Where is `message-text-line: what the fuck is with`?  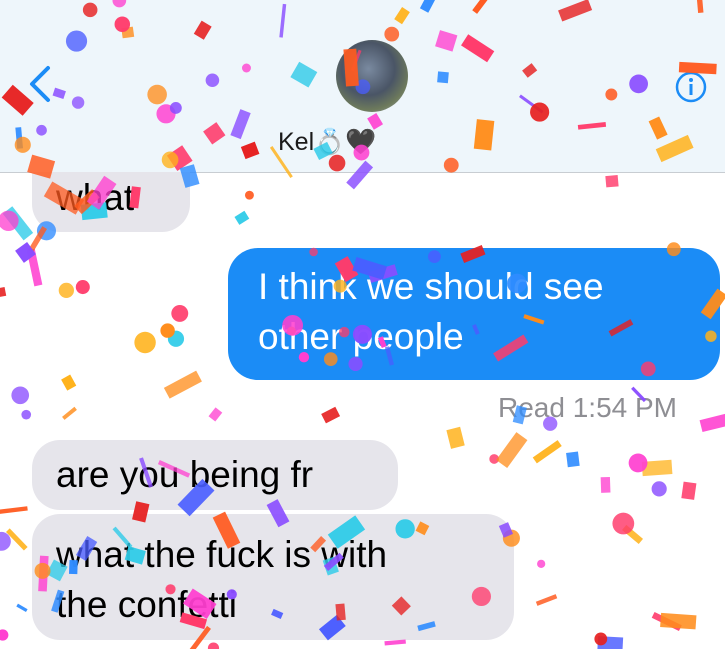
message-text-line: what the fuck is with is located at coordinates (222, 554).